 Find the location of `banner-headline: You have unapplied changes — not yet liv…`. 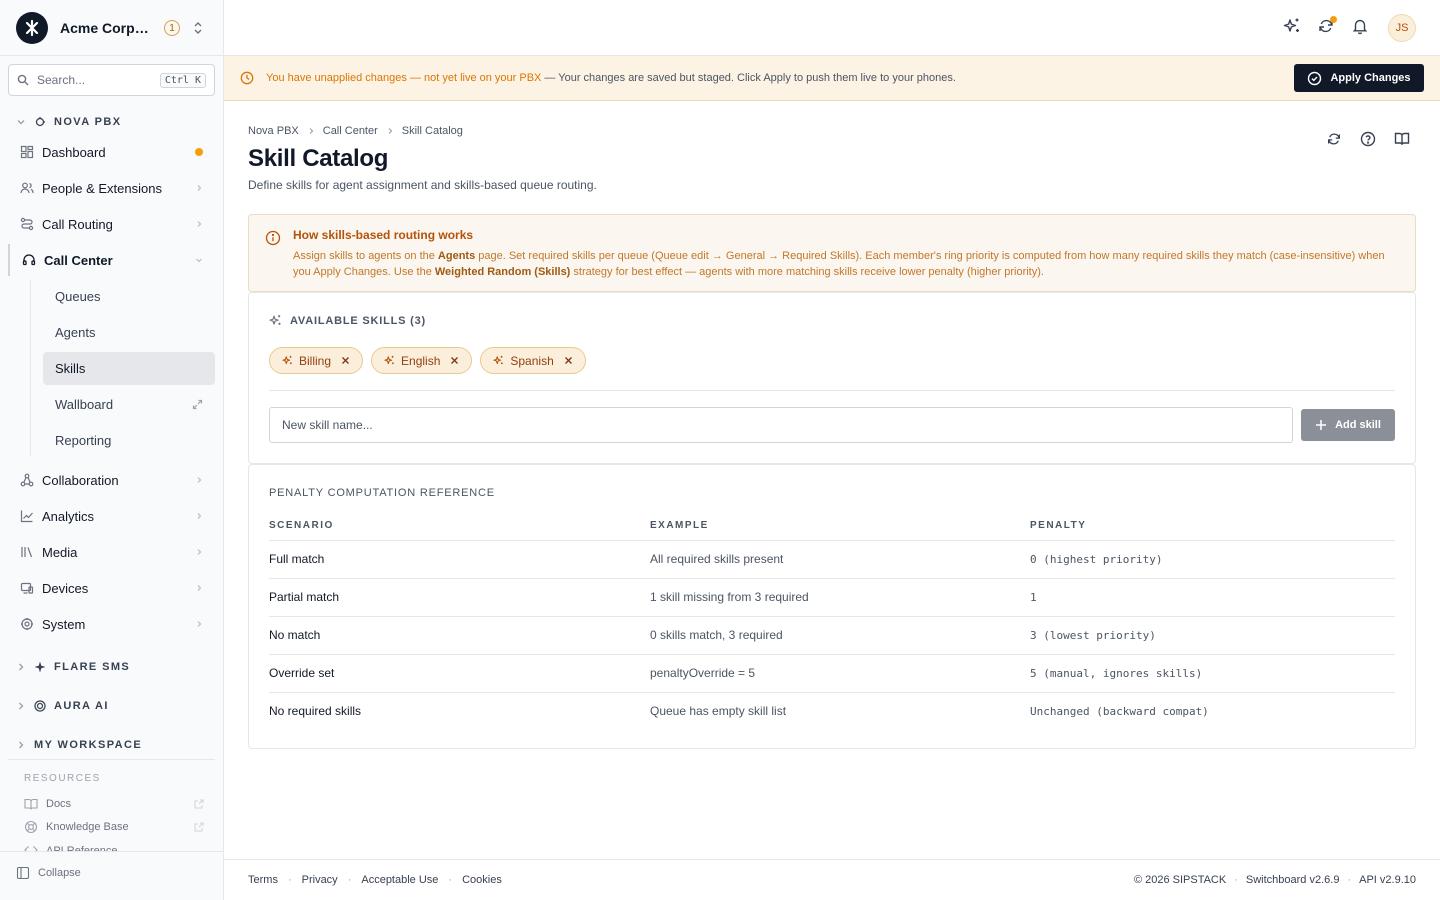

banner-headline: You have unapplied changes — not yet liv… is located at coordinates (404, 78).